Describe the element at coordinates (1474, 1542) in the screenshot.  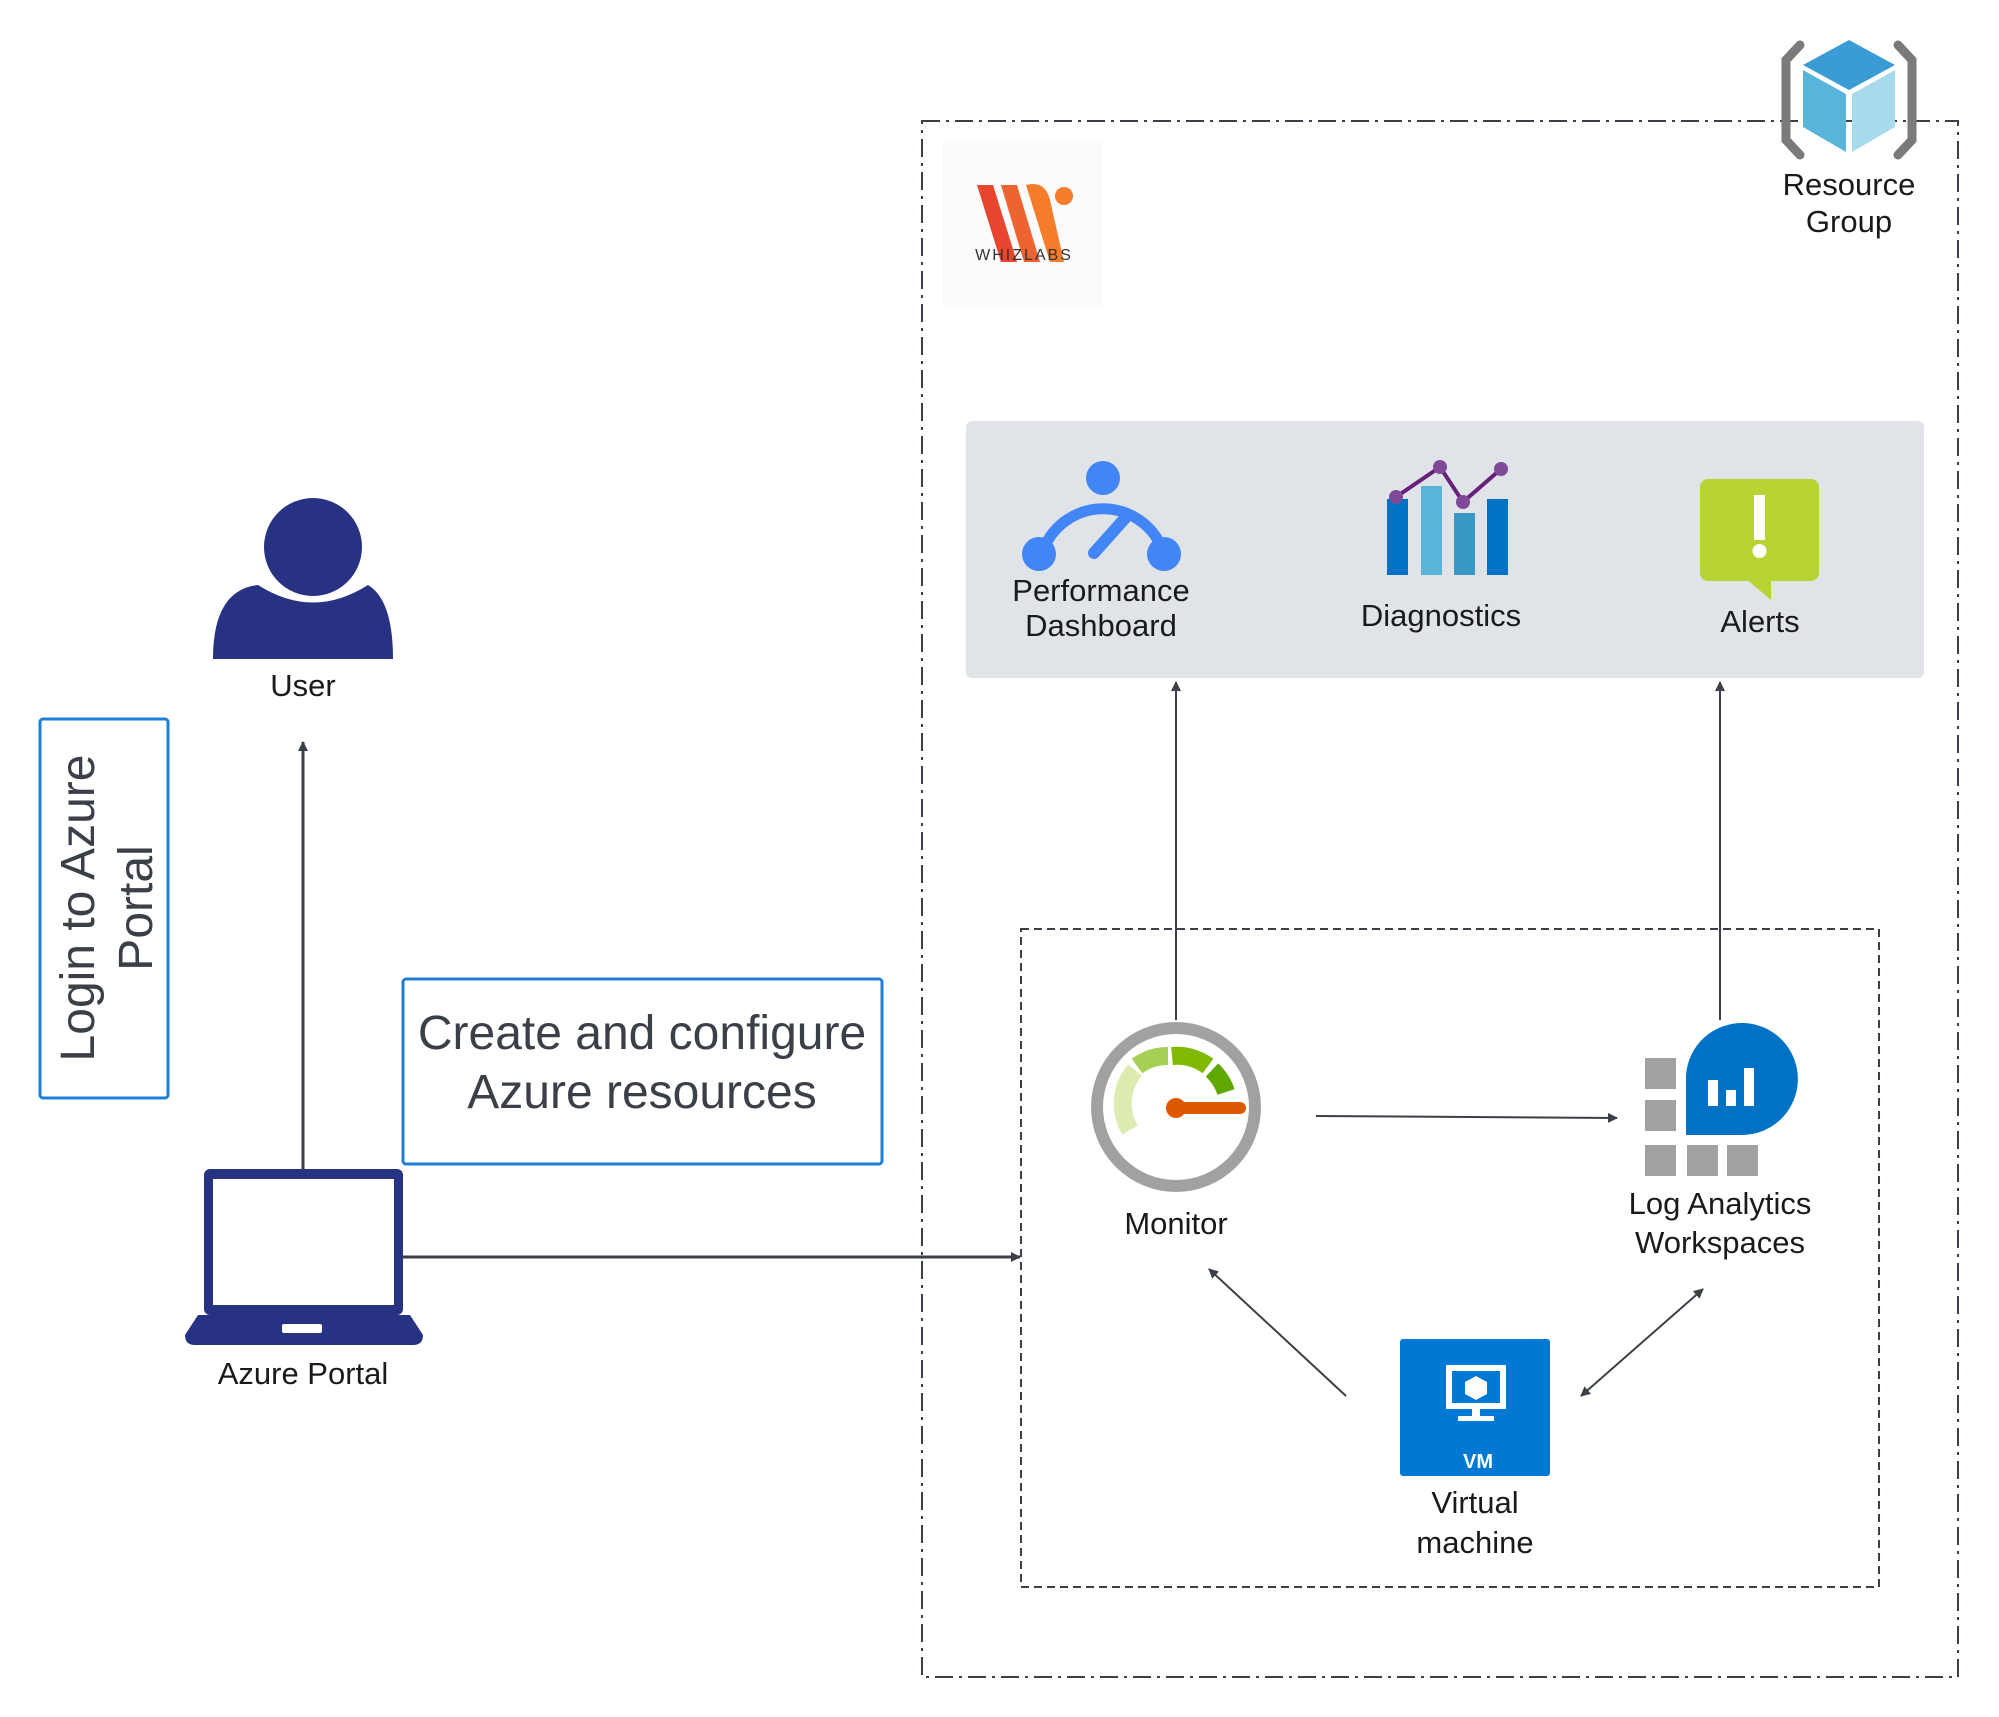
I see `vm-label-line2: machine` at that location.